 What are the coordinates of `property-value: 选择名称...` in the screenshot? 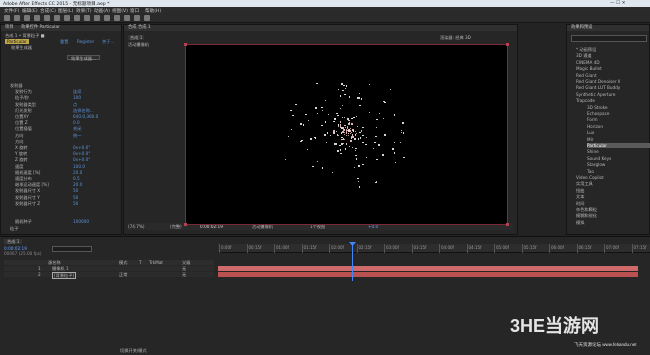 It's located at (83, 110).